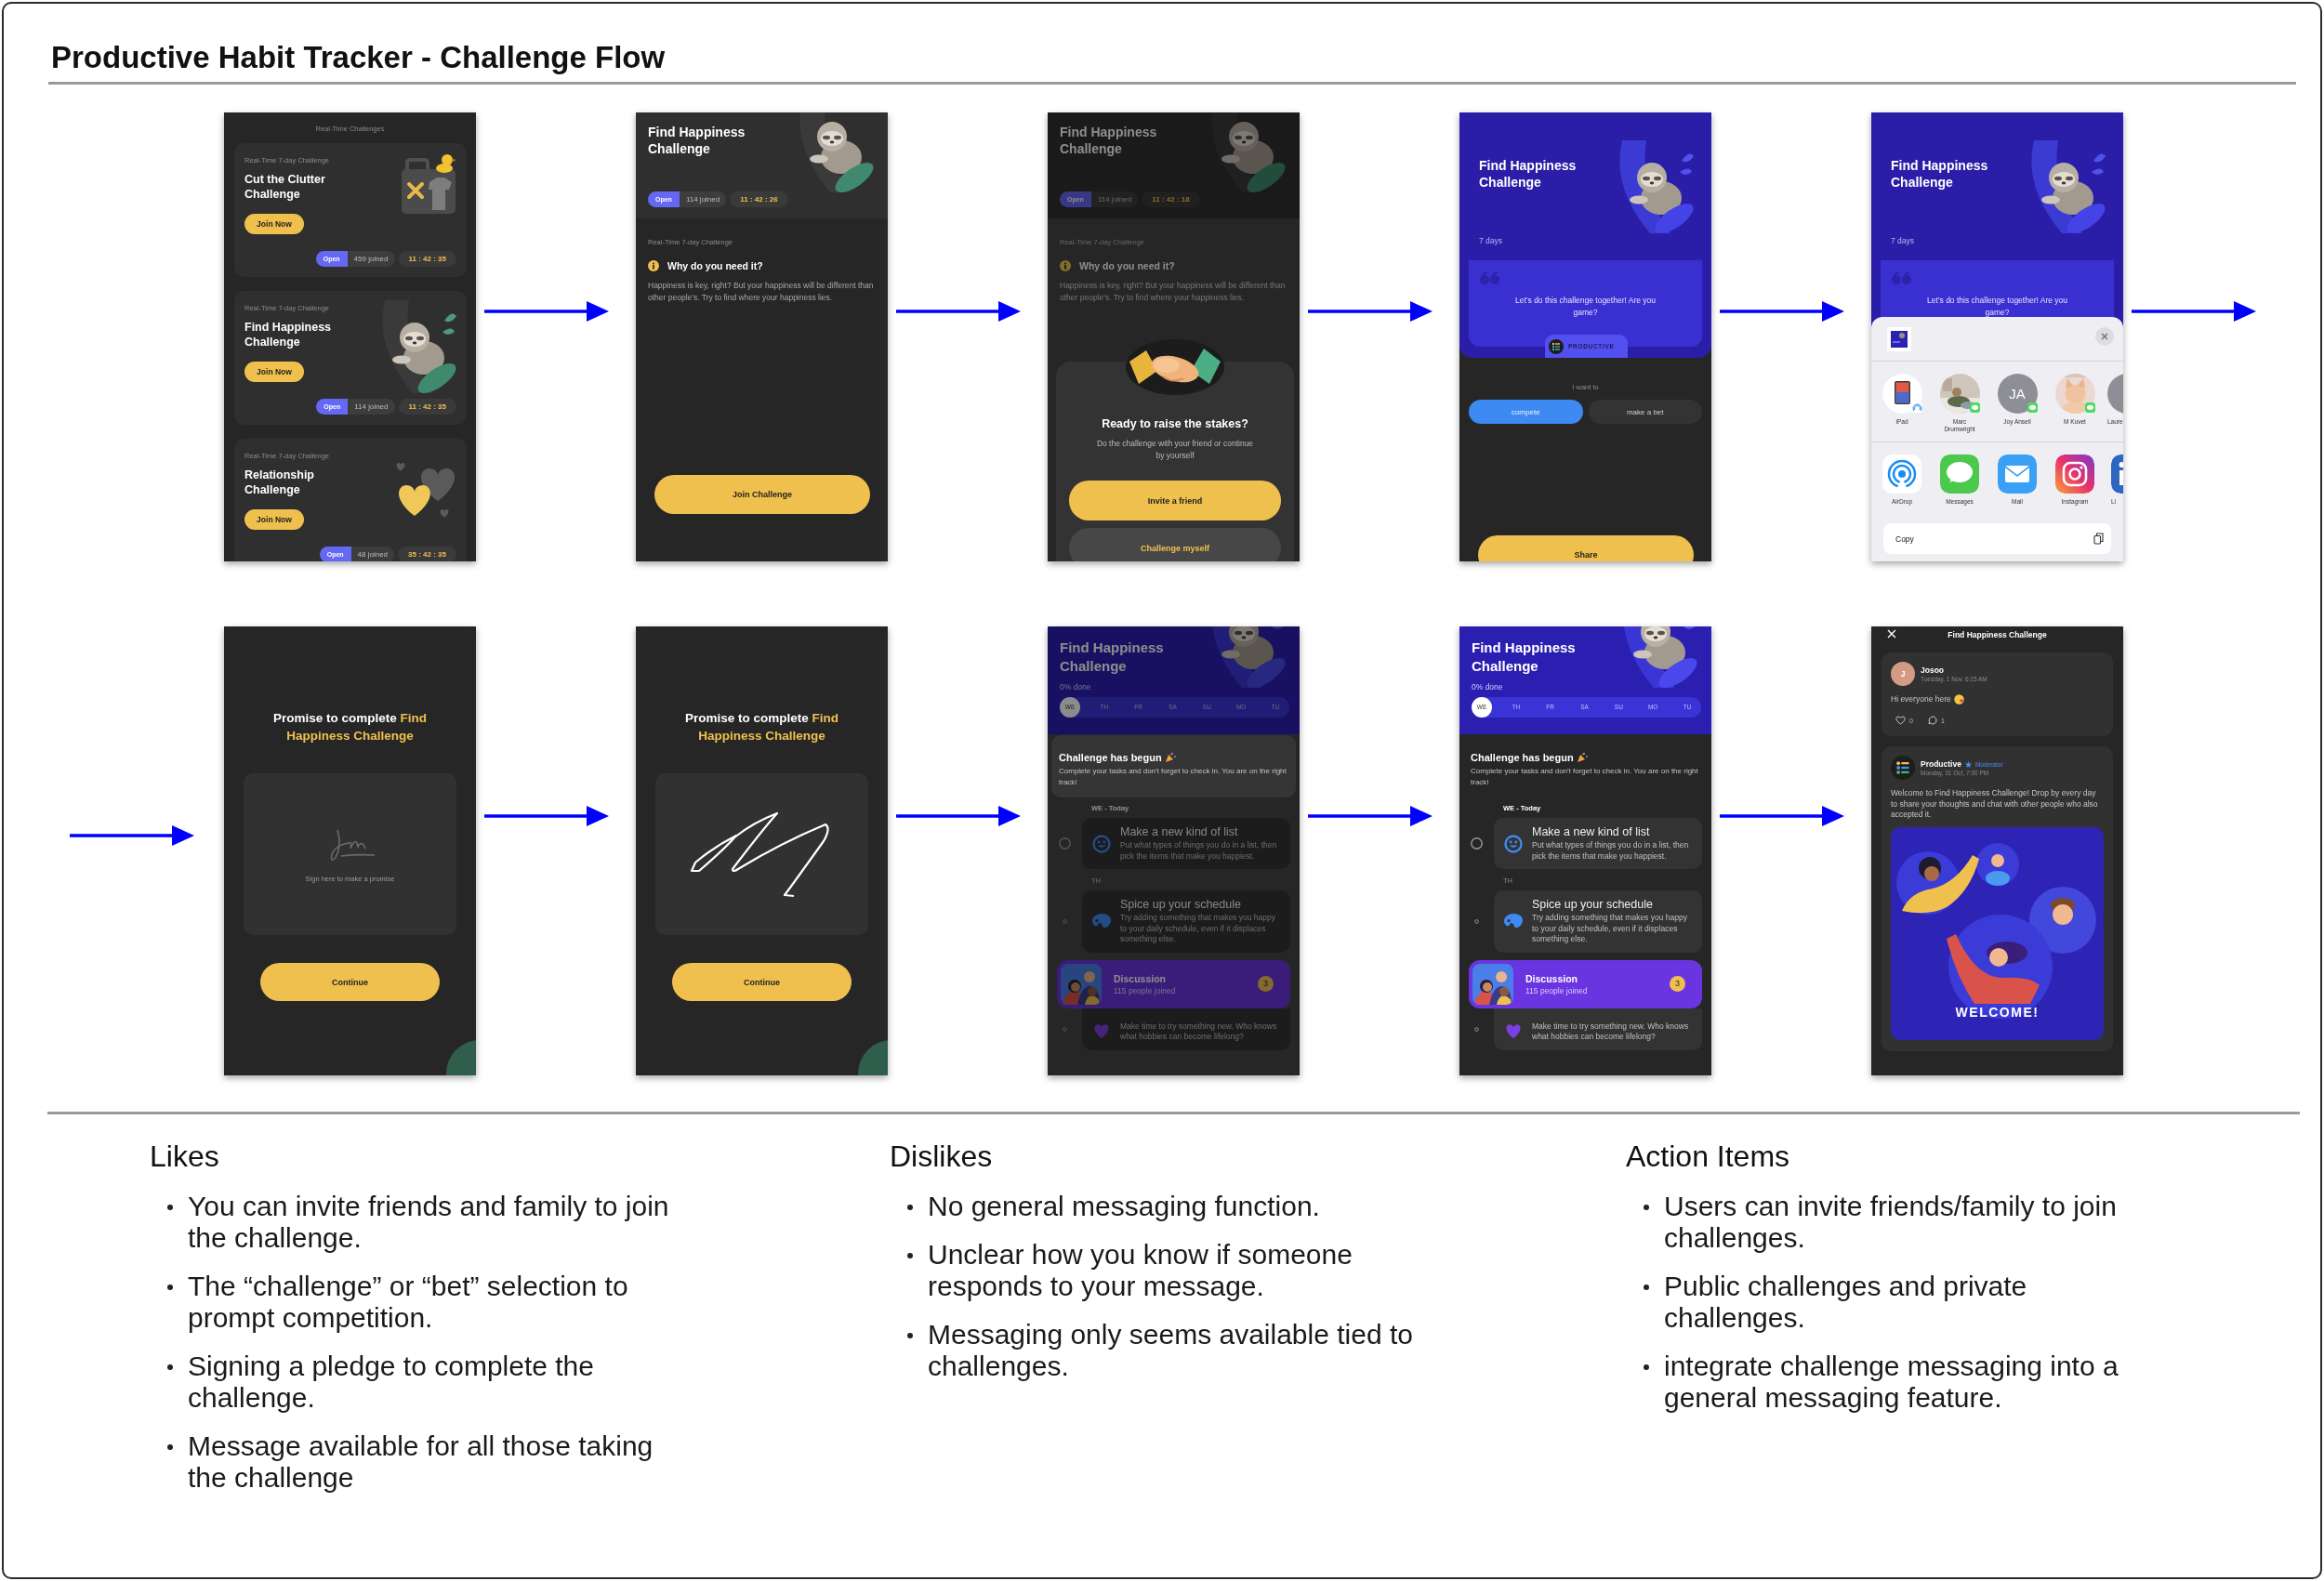 Image resolution: width=2324 pixels, height=1581 pixels. I want to click on bullet-text: You can invite friends and family to join the challenge., so click(429, 1222).